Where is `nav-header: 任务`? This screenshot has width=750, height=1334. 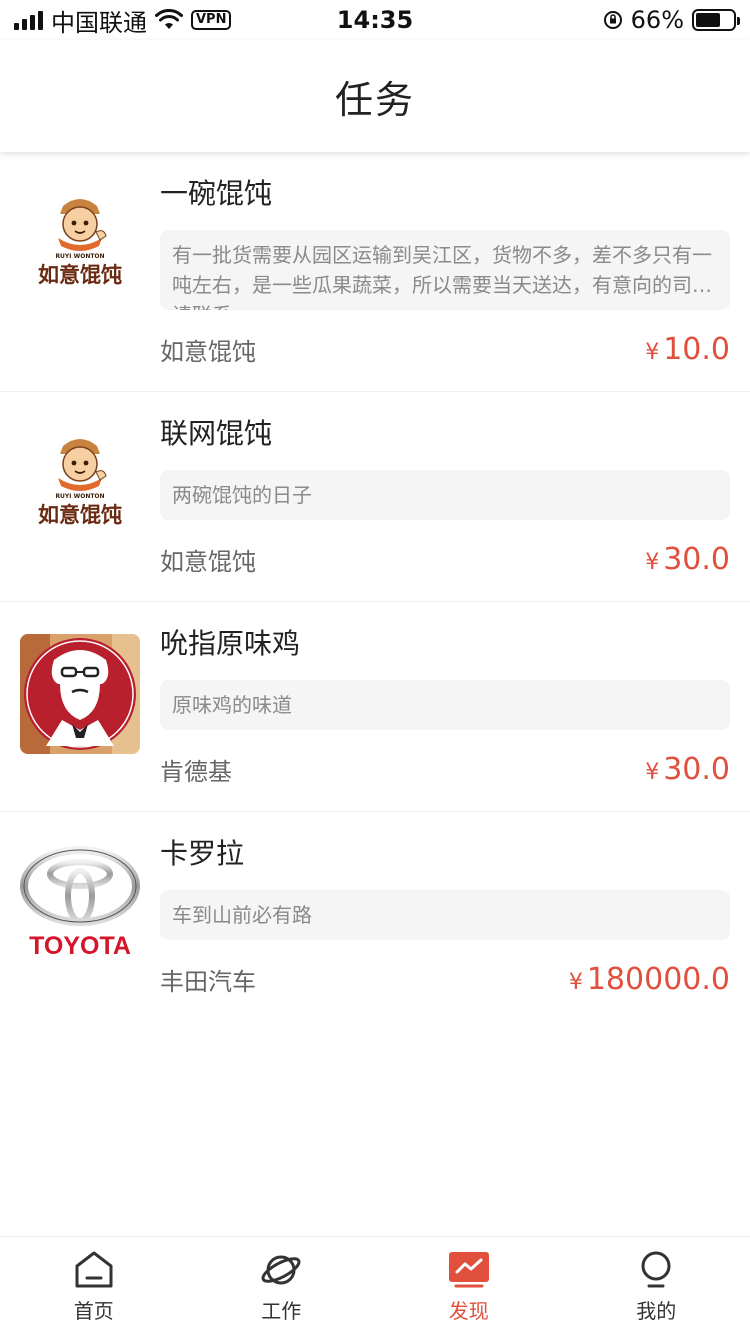 nav-header: 任务 is located at coordinates (375, 96).